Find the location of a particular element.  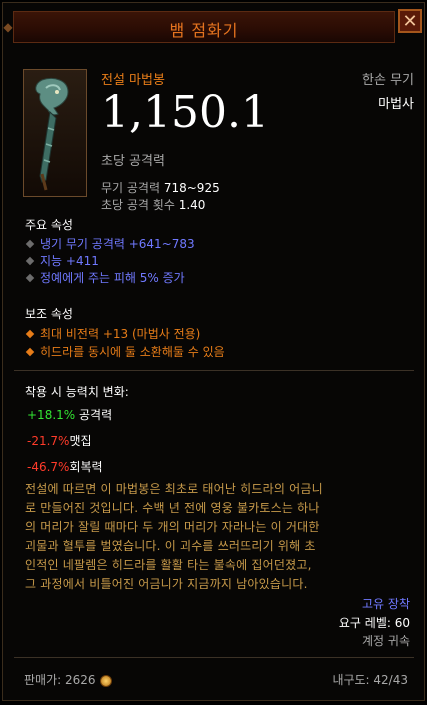

dps-label: 초당 공격력 is located at coordinates (133, 161).